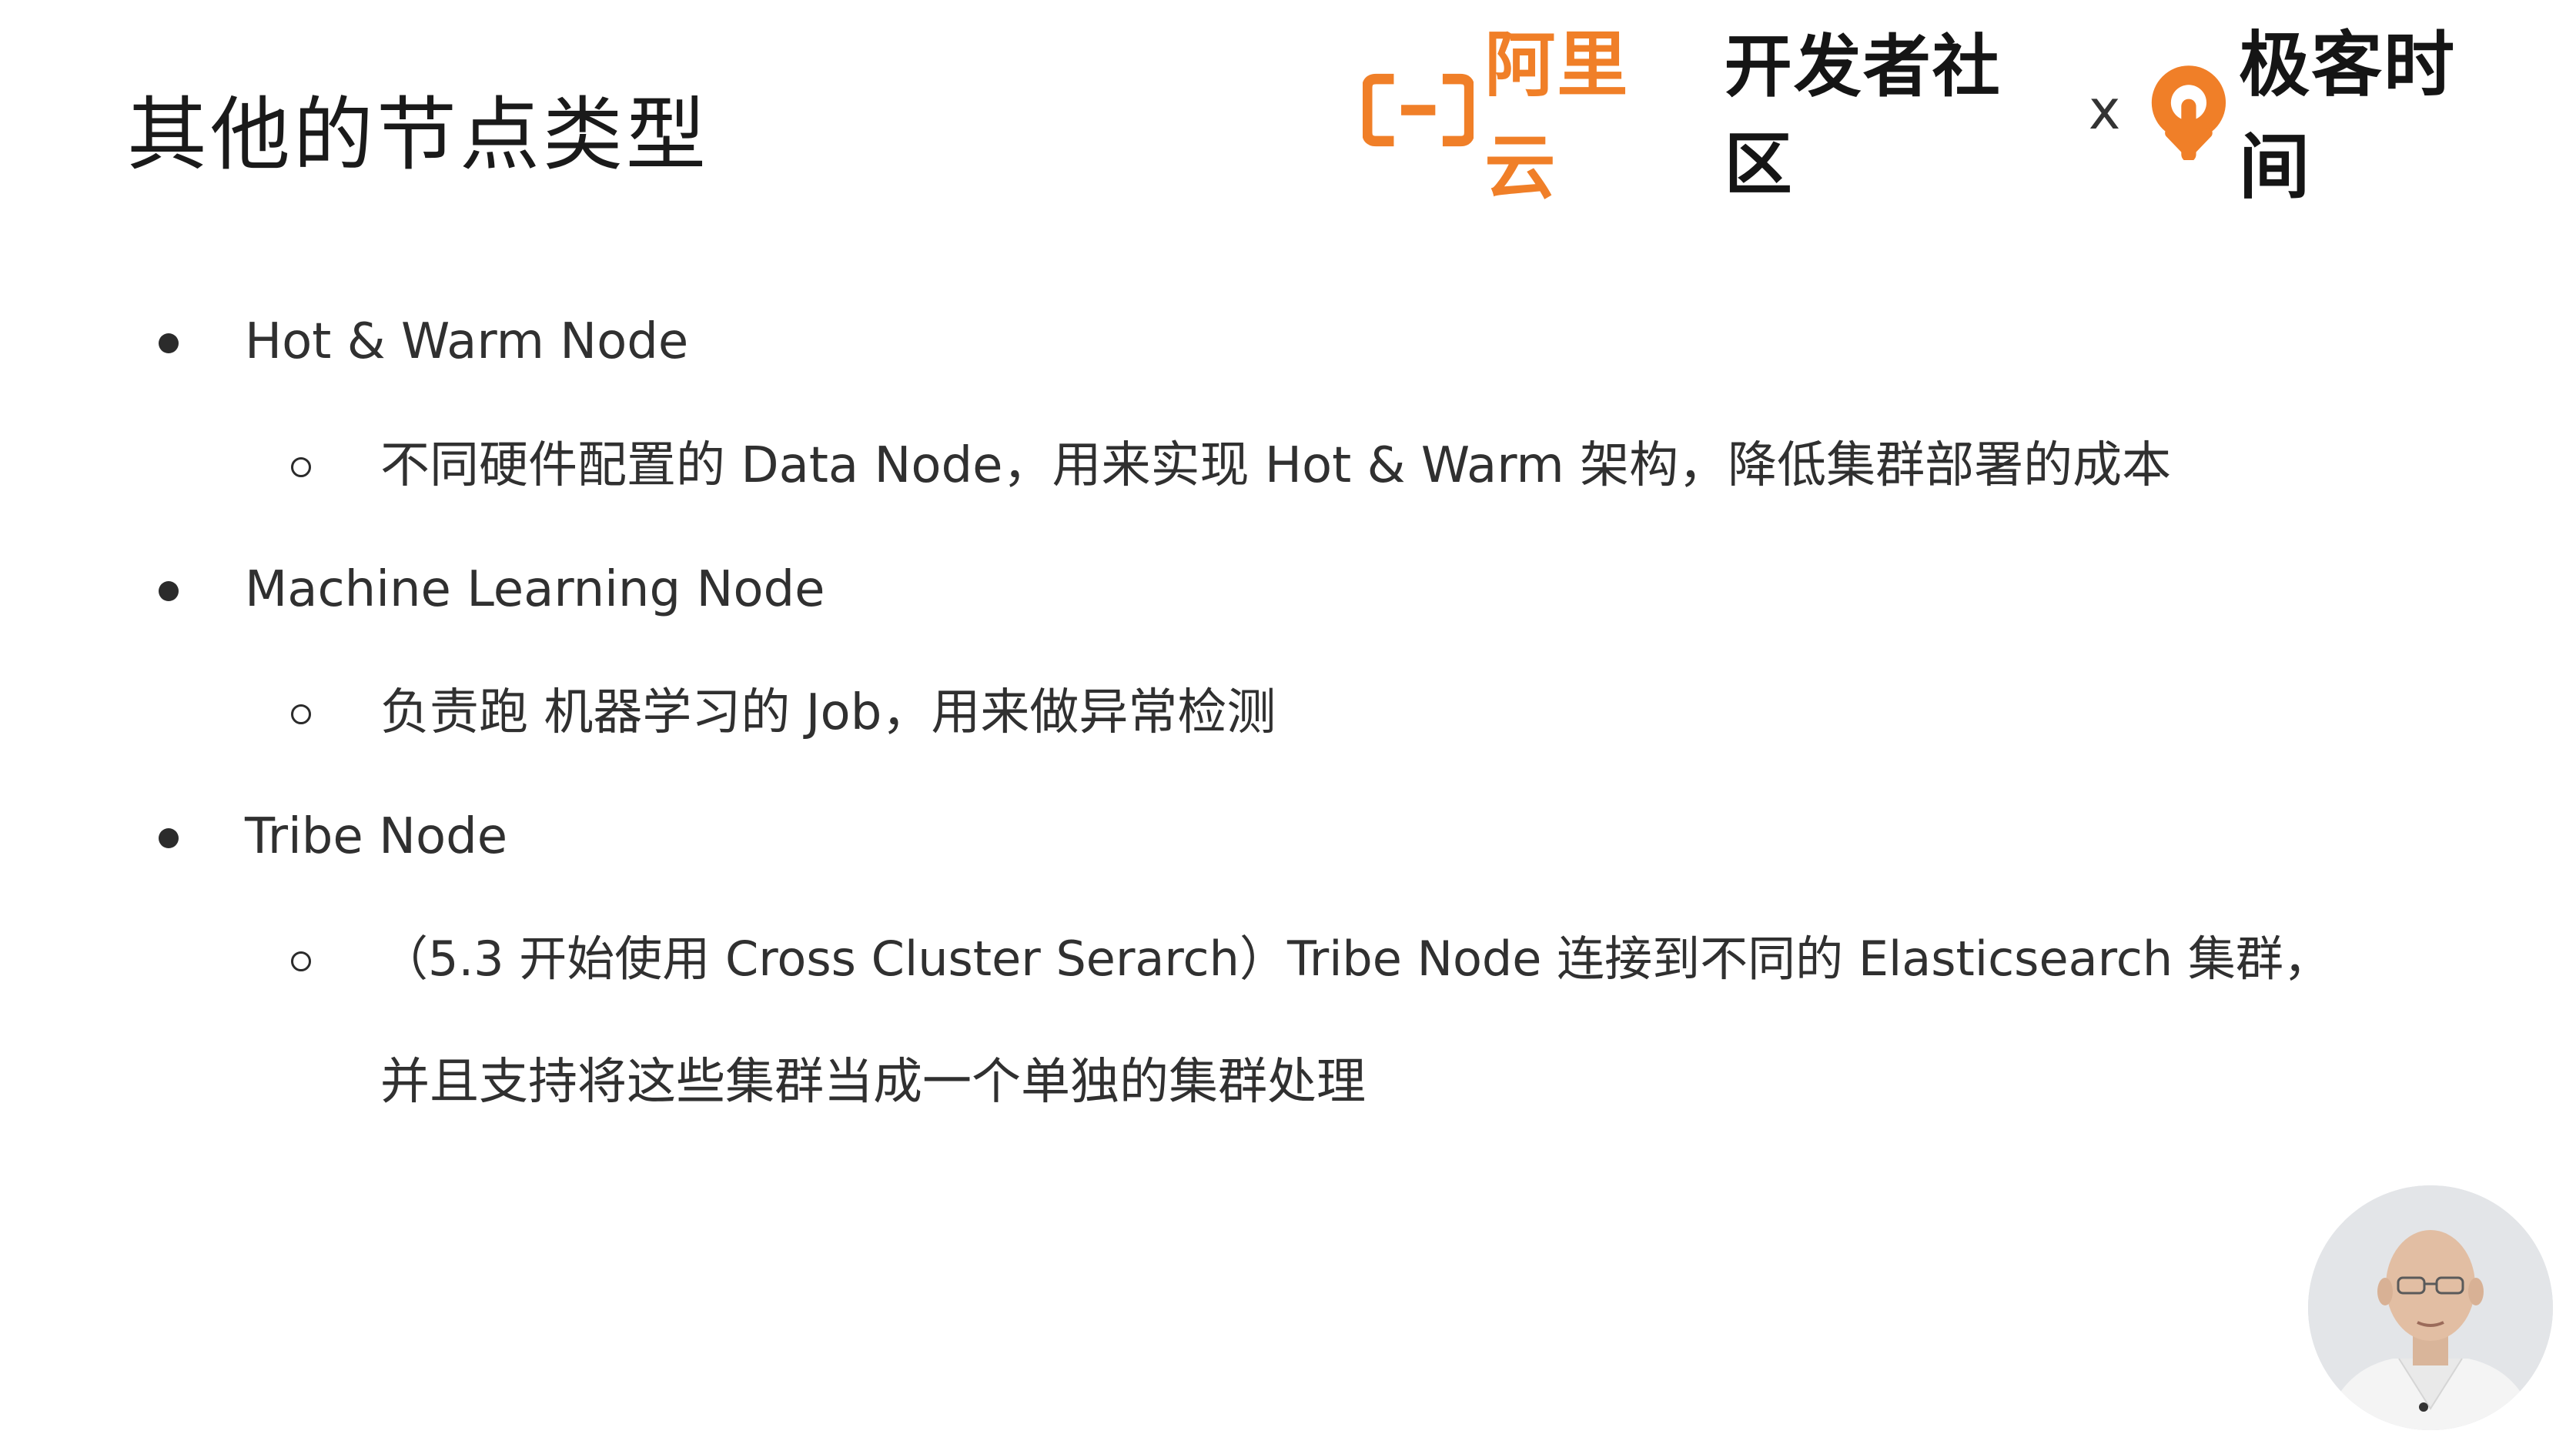  I want to click on geek-time-brand-text: 极客时间, so click(2348, 116).